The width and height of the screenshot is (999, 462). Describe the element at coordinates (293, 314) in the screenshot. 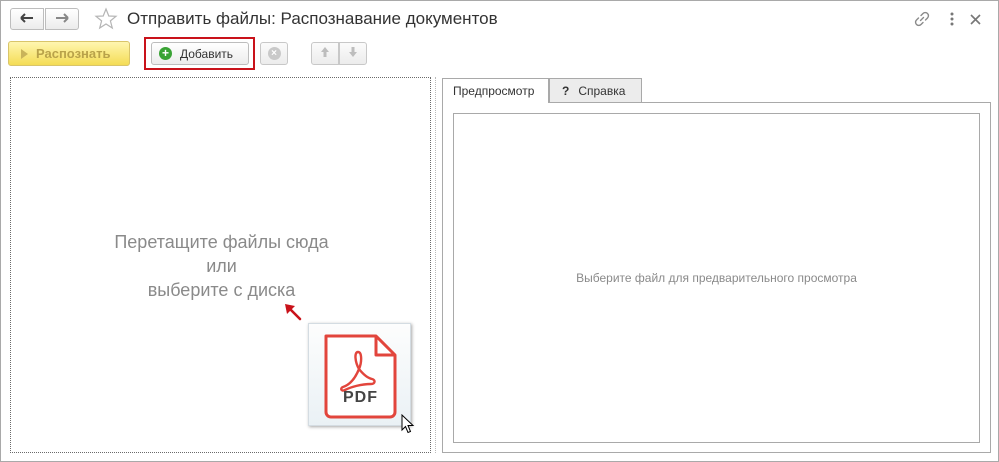

I see `pointer-arrow-icon` at that location.